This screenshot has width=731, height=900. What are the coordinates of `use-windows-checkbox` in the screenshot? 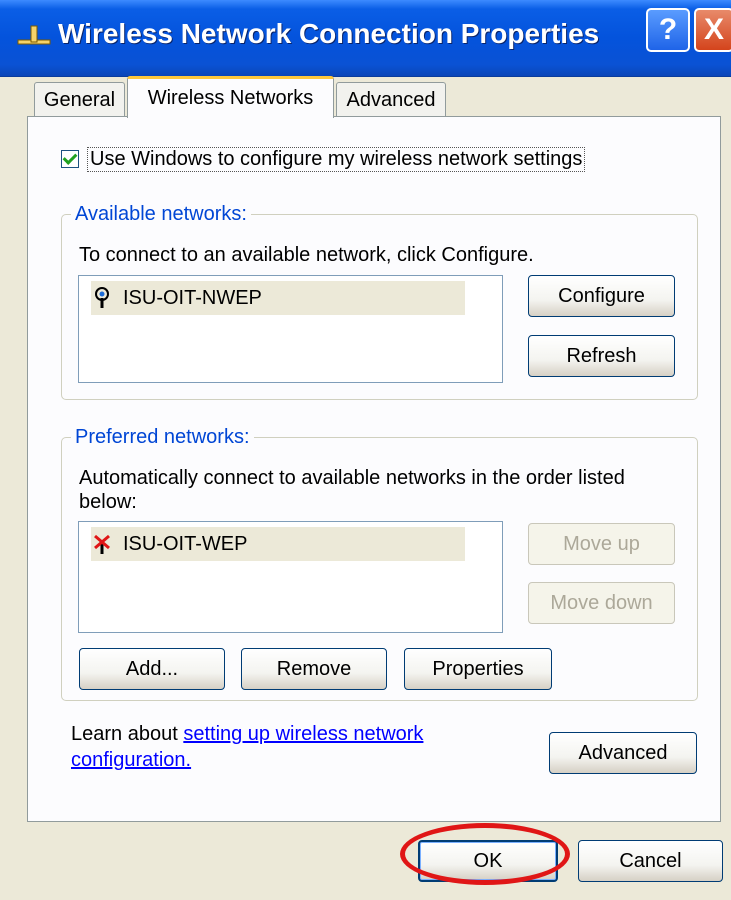 It's located at (70, 159).